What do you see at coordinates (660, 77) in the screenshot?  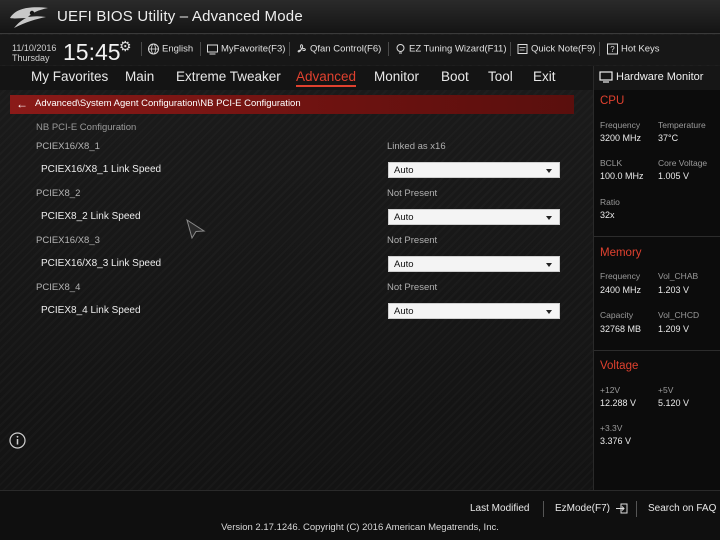 I see `hardware-monitor-title: Hardware Monitor` at bounding box center [660, 77].